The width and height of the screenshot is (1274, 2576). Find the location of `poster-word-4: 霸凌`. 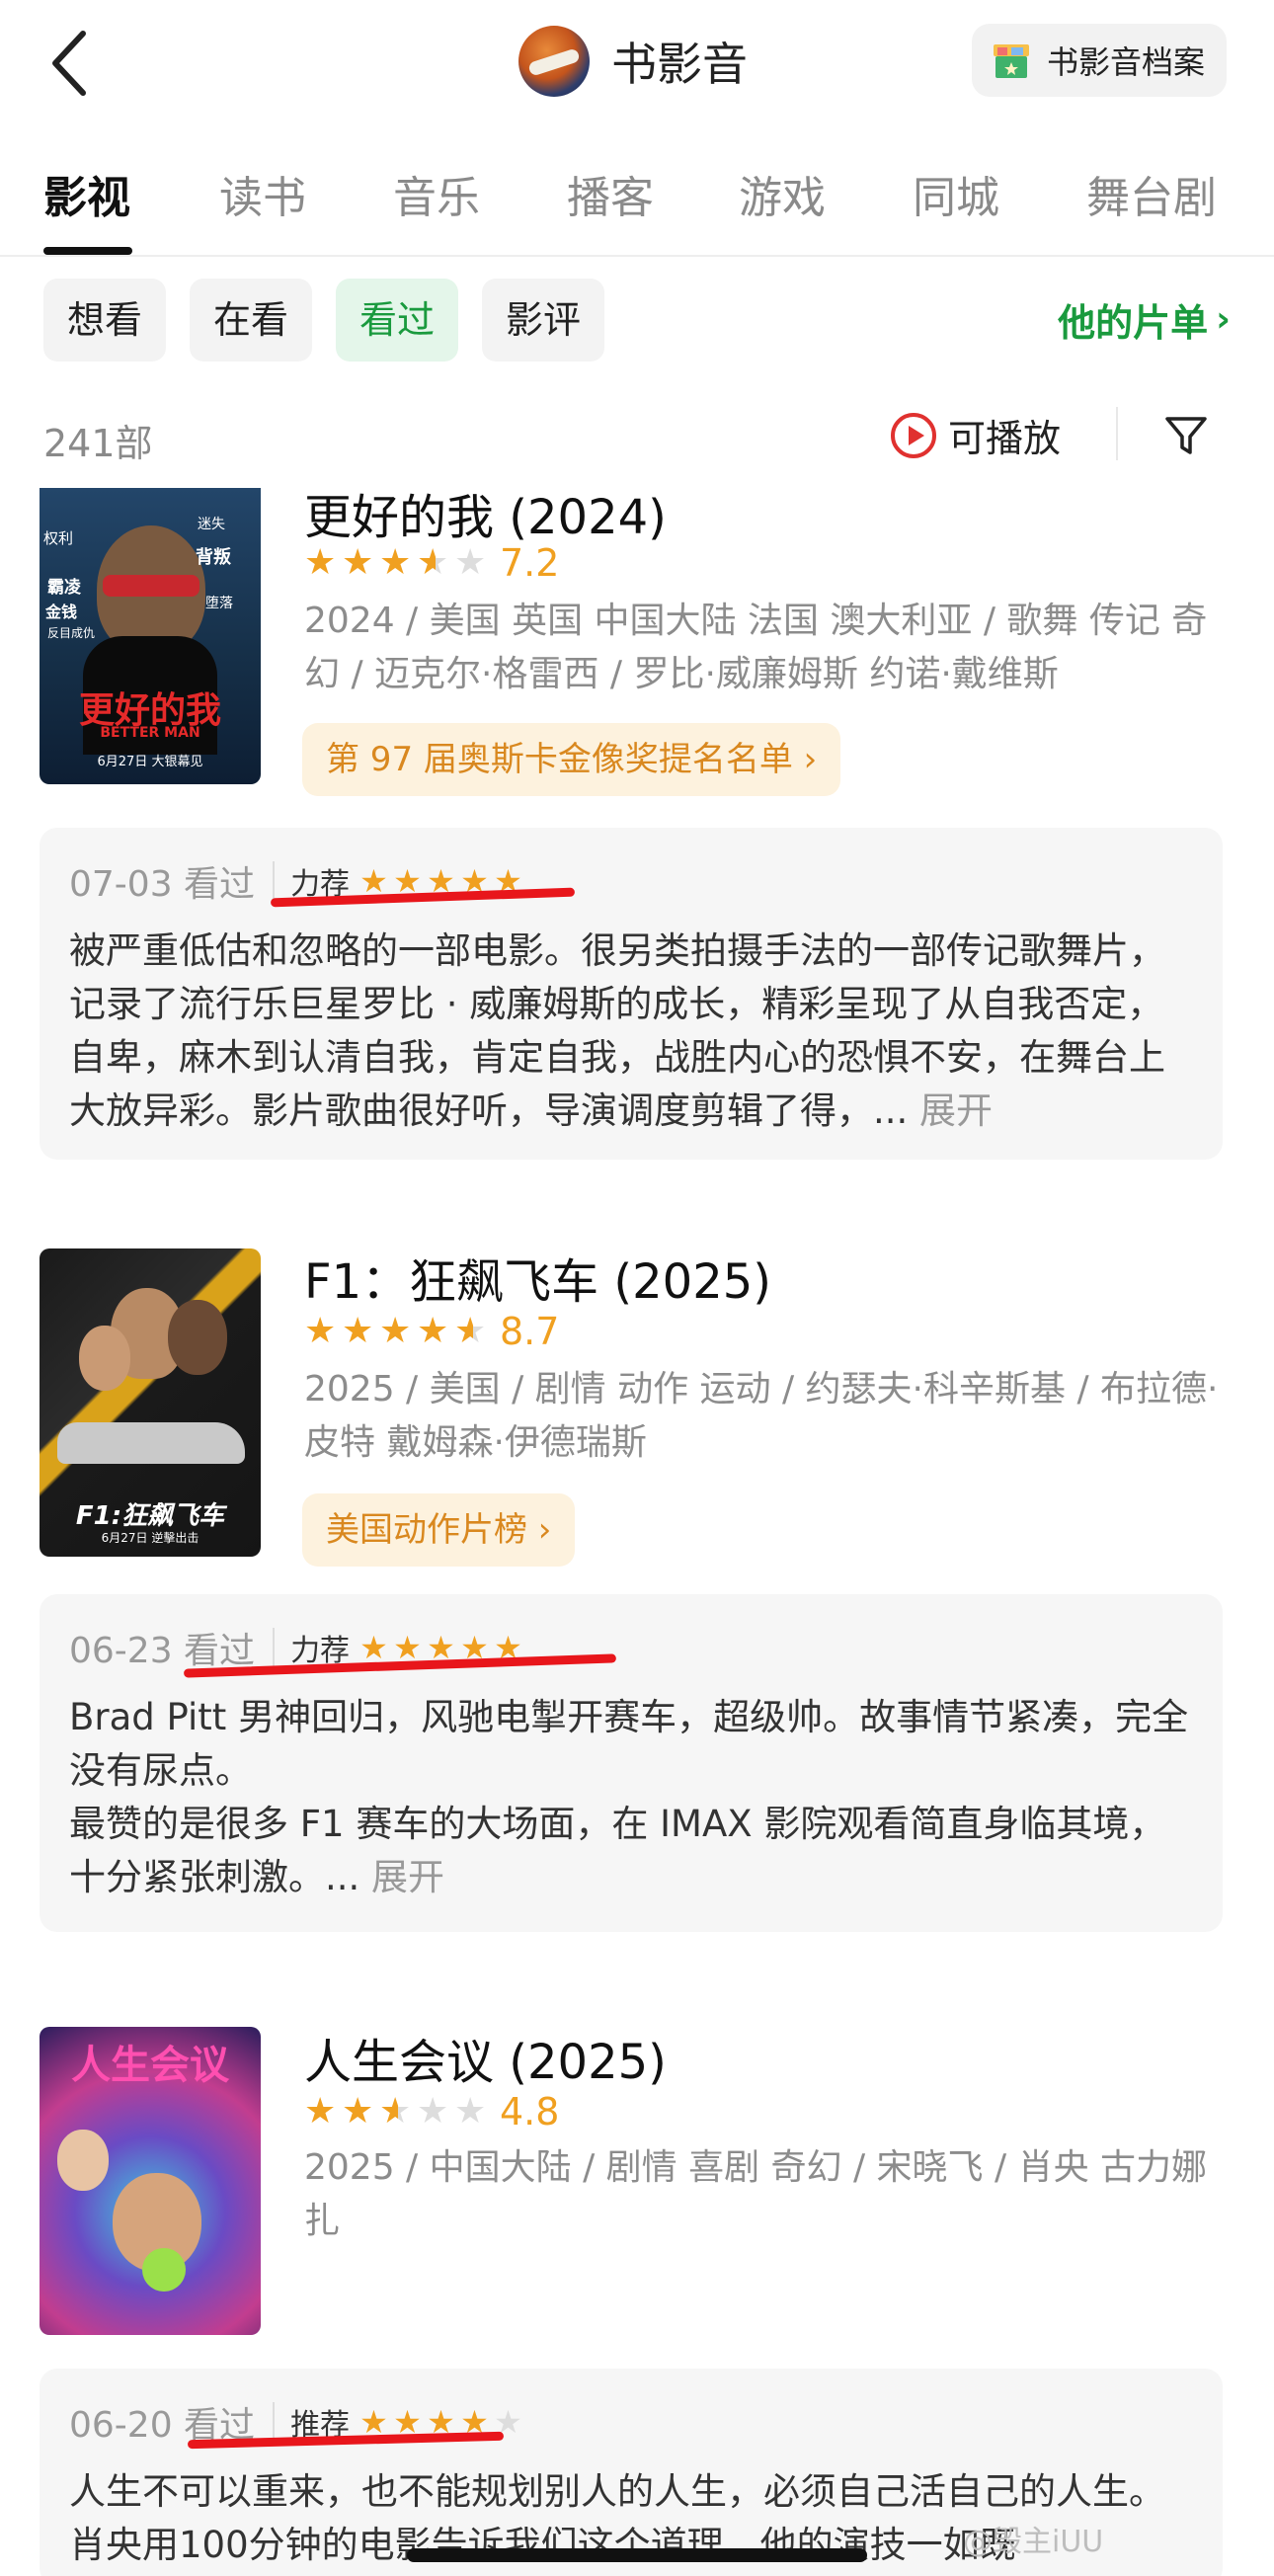

poster-word-4: 霸凌 is located at coordinates (64, 588).